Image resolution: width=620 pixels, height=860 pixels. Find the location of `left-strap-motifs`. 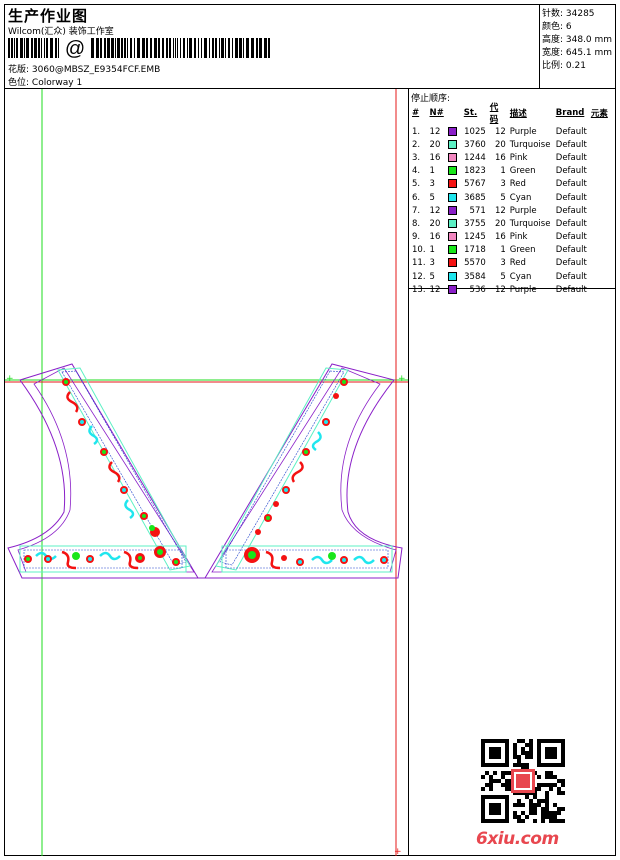

left-strap-motifs is located at coordinates (114, 468).